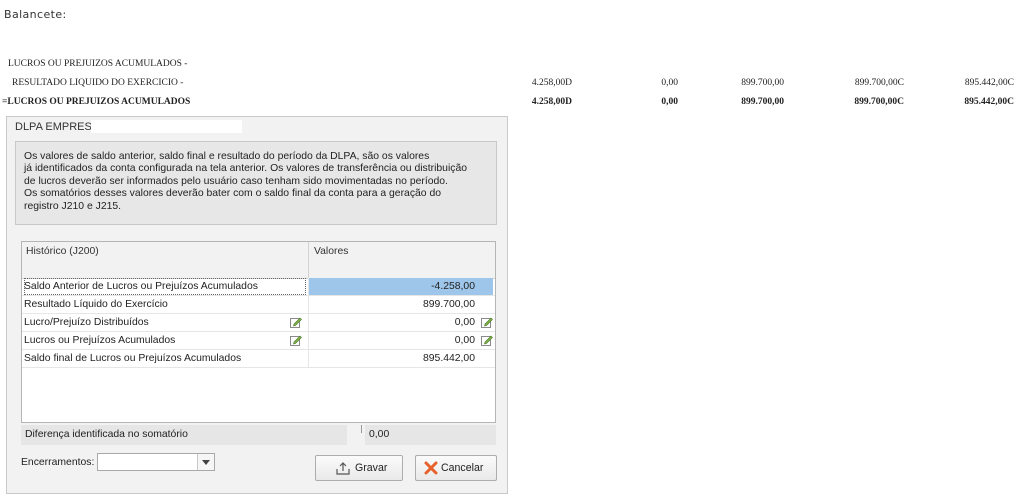 The height and width of the screenshot is (498, 1024). Describe the element at coordinates (512, 64) in the screenshot. I see `balancete-row: LUCROS OU PREJUIZOS ACUMULADOS -` at that location.